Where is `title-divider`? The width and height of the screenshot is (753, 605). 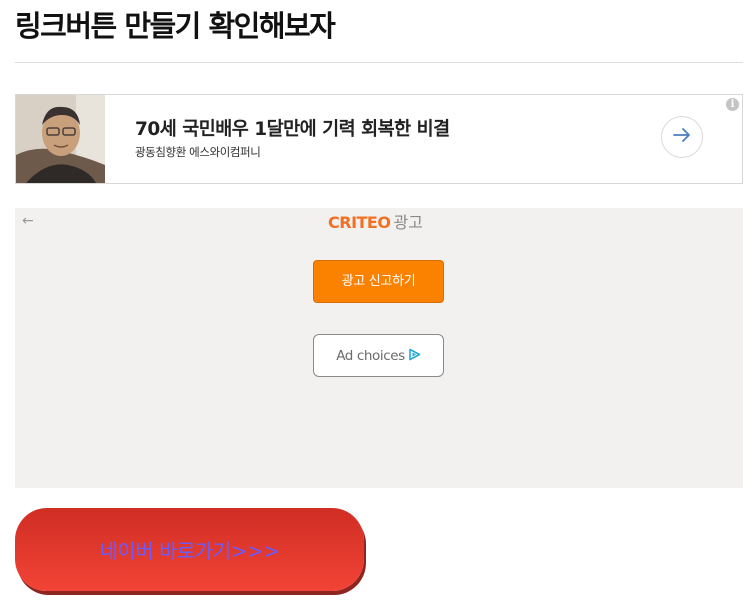
title-divider is located at coordinates (379, 62).